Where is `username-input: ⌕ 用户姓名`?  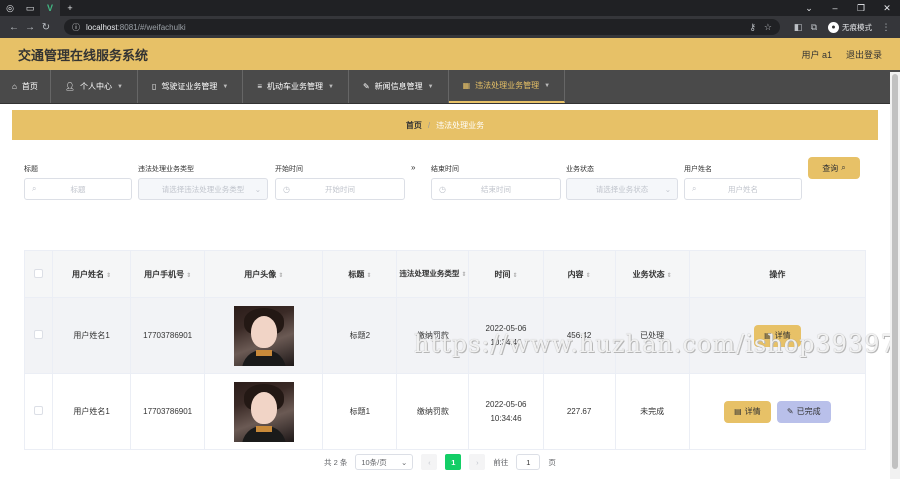
username-input: ⌕ 用户姓名 is located at coordinates (743, 189).